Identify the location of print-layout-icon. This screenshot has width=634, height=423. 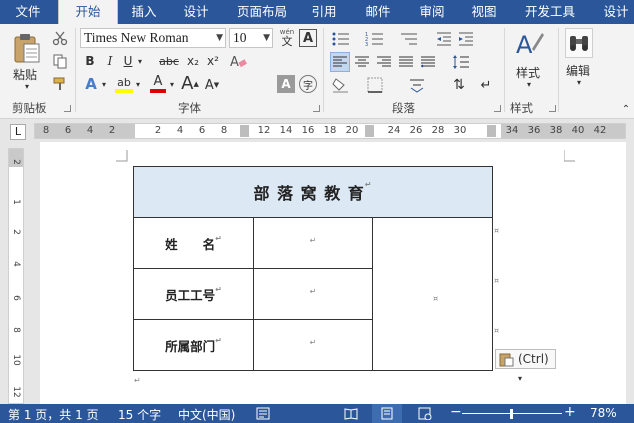
(387, 413).